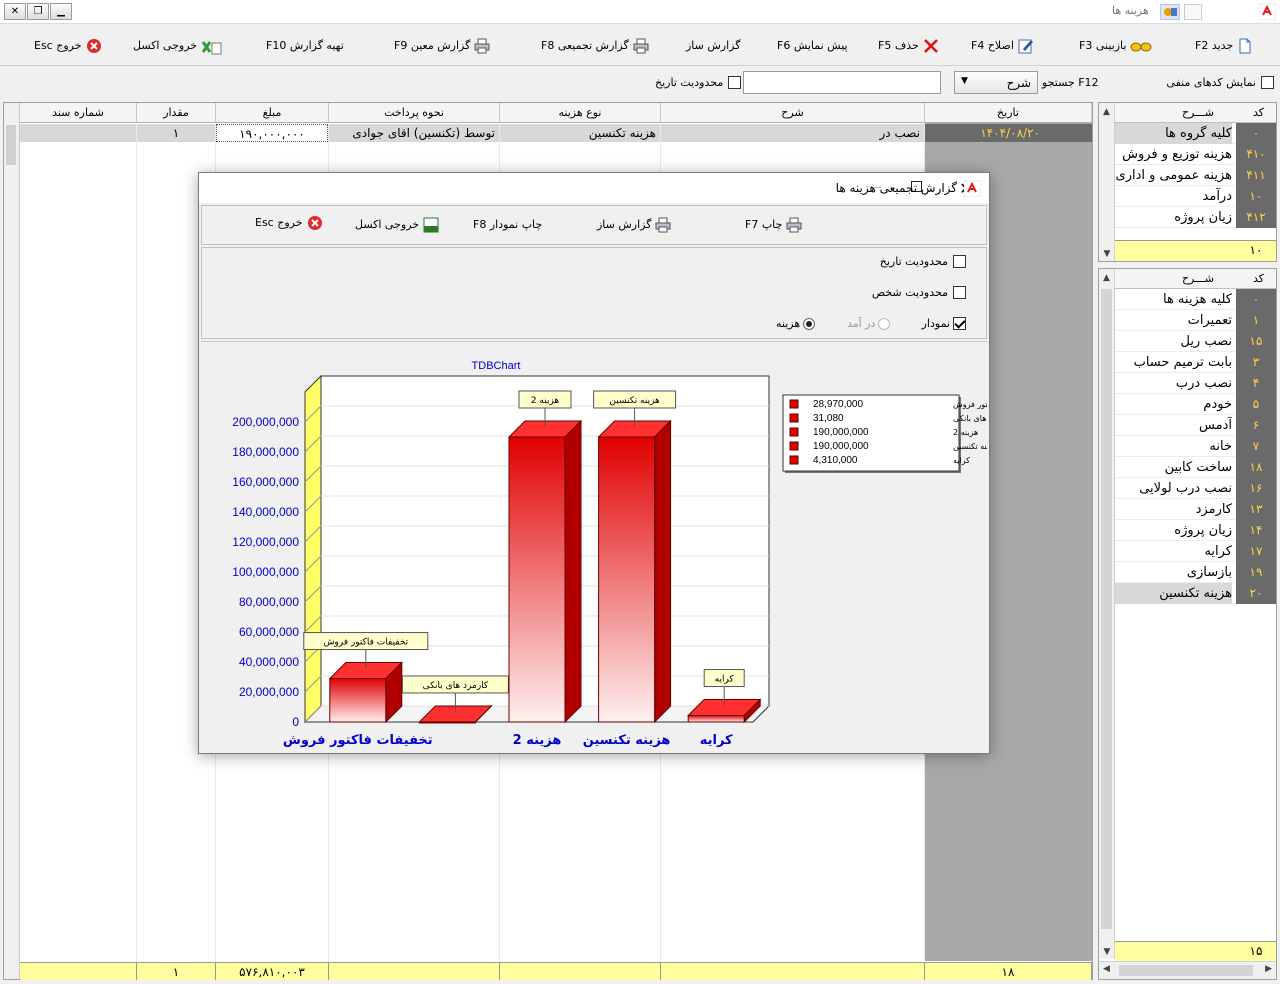  What do you see at coordinates (12, 541) in the screenshot?
I see `grid-vscroll` at bounding box center [12, 541].